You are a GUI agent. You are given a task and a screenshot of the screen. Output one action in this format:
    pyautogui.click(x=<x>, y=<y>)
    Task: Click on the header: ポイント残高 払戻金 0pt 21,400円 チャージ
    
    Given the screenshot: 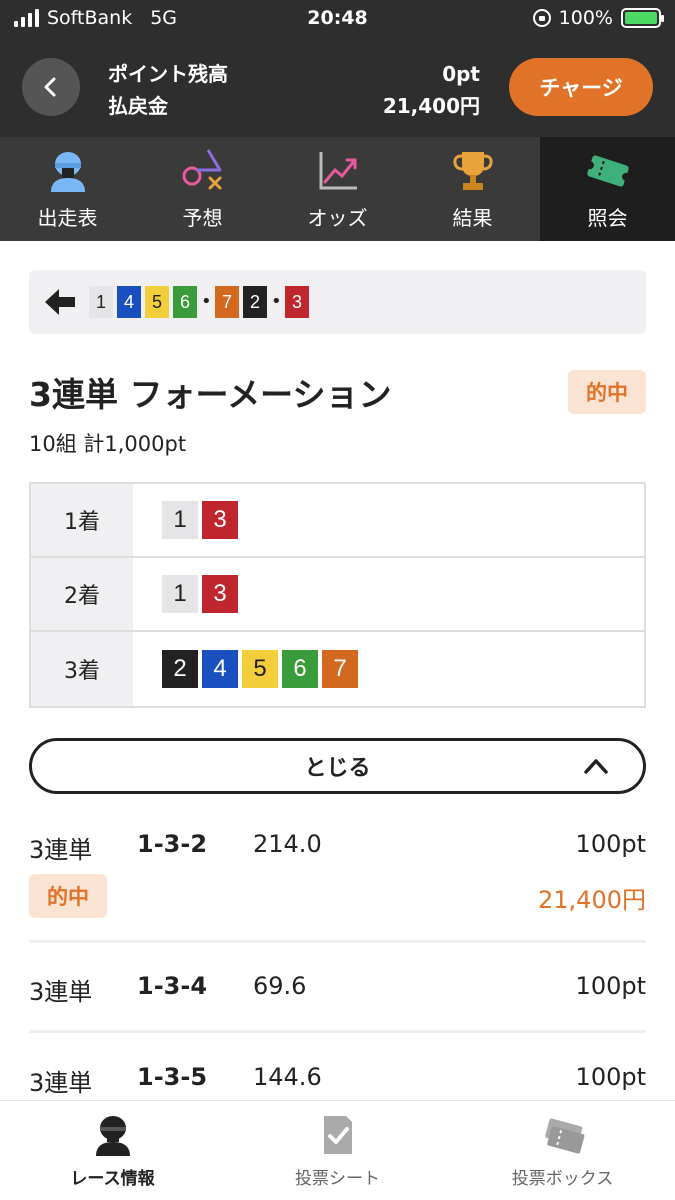 What is the action you would take?
    pyautogui.click(x=337, y=87)
    